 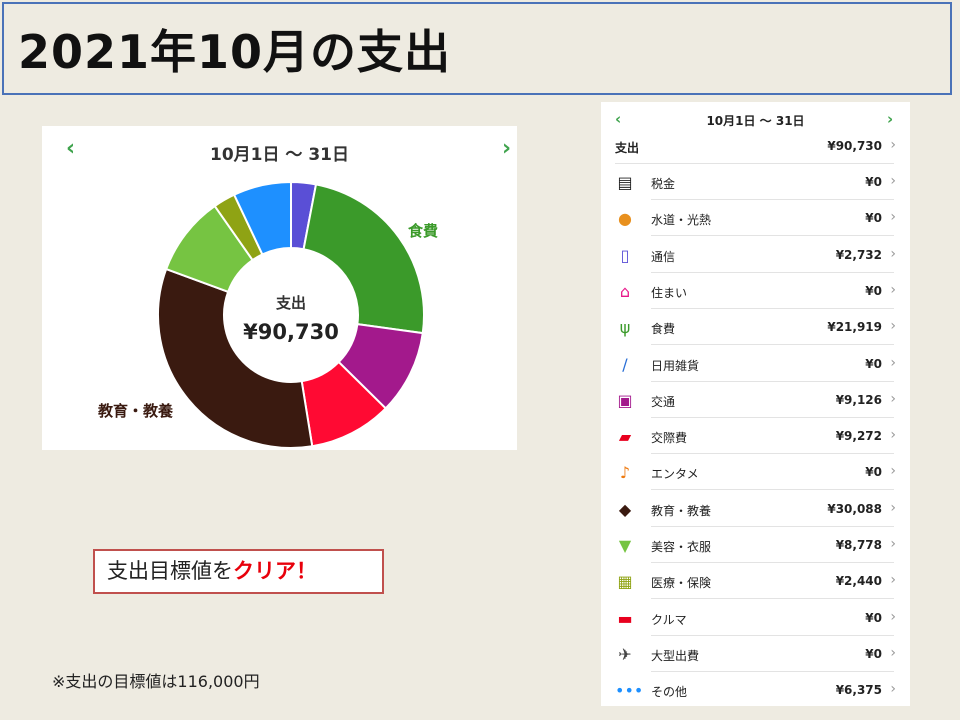 What do you see at coordinates (663, 184) in the screenshot?
I see `category-name: 税金` at bounding box center [663, 184].